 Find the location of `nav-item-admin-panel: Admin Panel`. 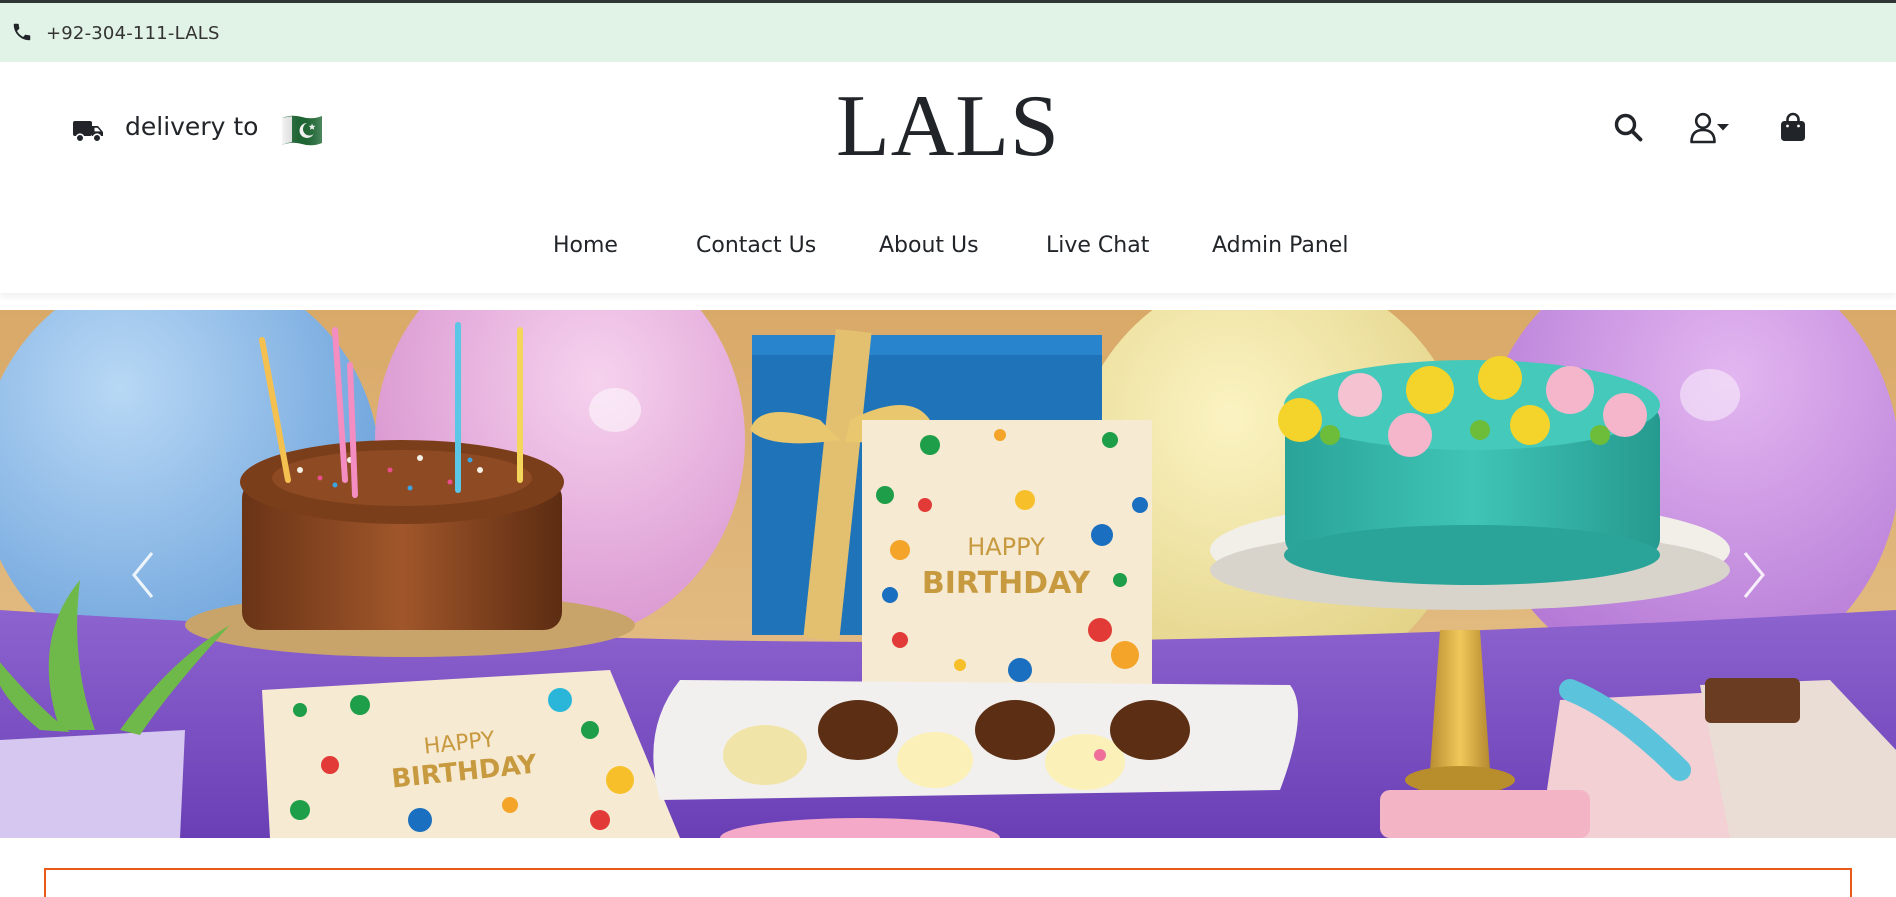

nav-item-admin-panel: Admin Panel is located at coordinates (1280, 245).